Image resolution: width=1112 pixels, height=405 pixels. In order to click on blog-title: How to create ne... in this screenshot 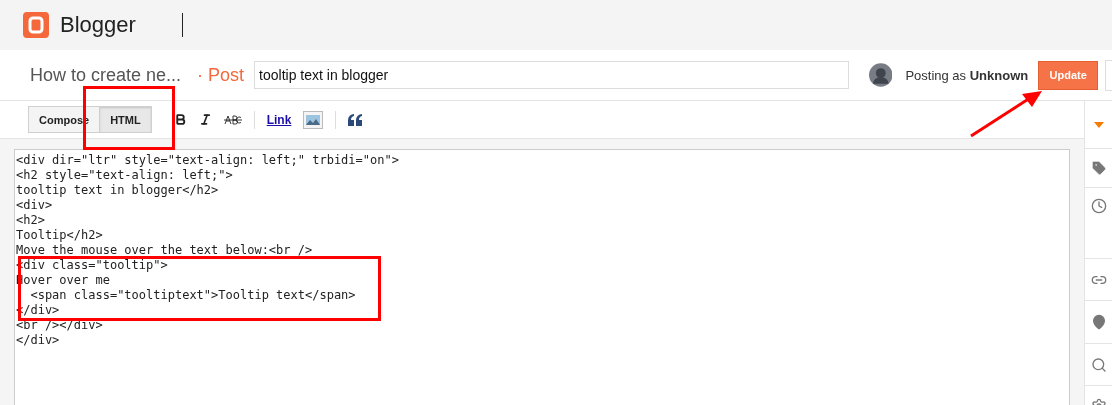, I will do `click(106, 75)`.